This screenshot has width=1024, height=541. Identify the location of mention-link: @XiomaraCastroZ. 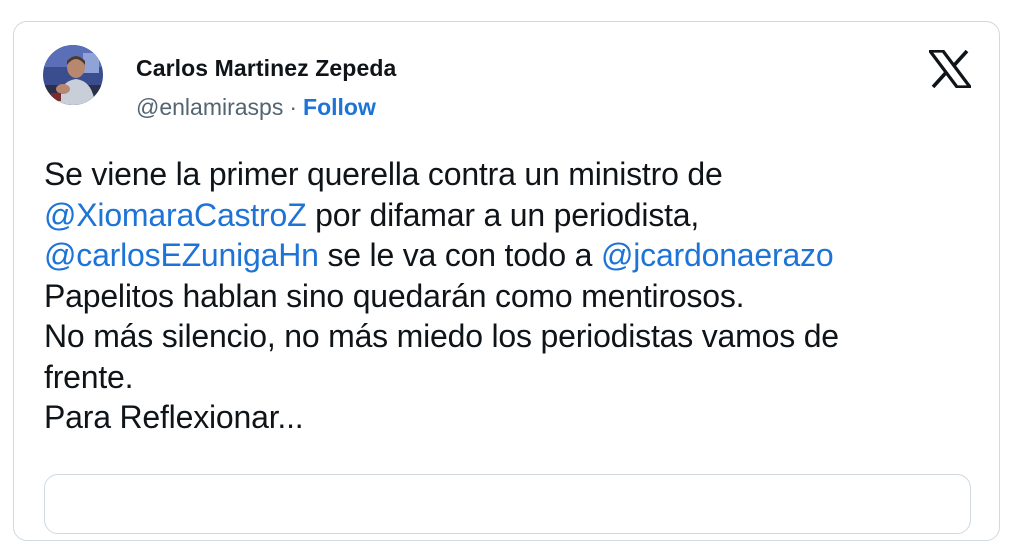
(175, 215).